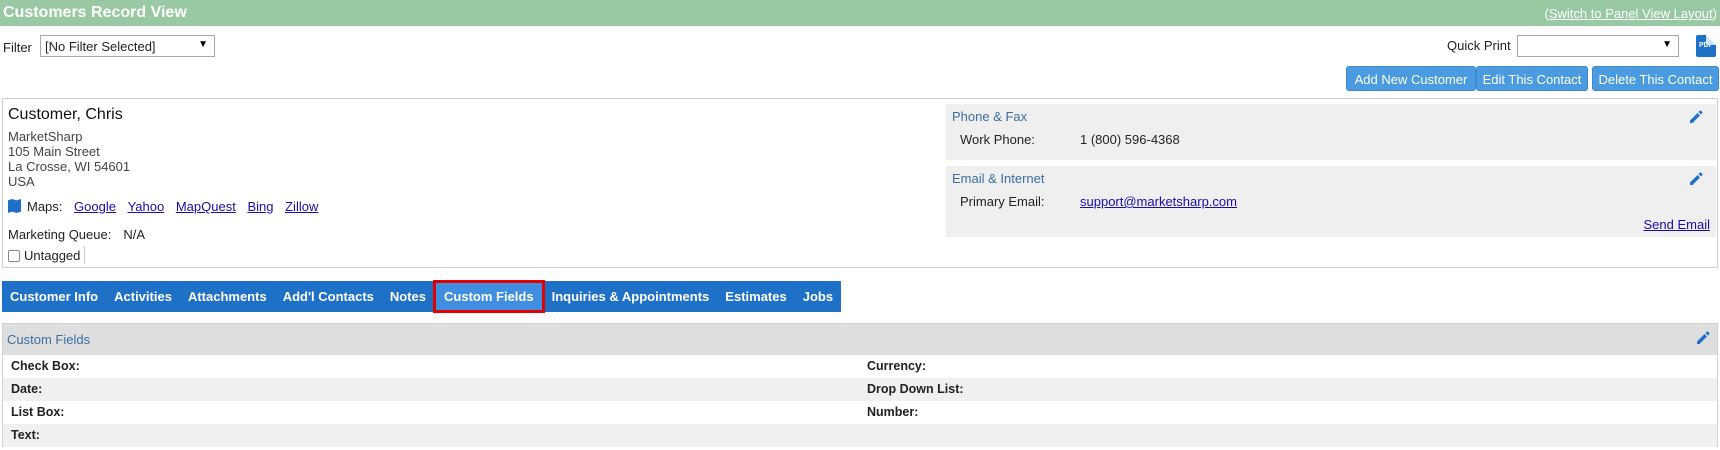 The width and height of the screenshot is (1720, 450). Describe the element at coordinates (54, 296) in the screenshot. I see `tab-customer-info: Customer Info` at that location.